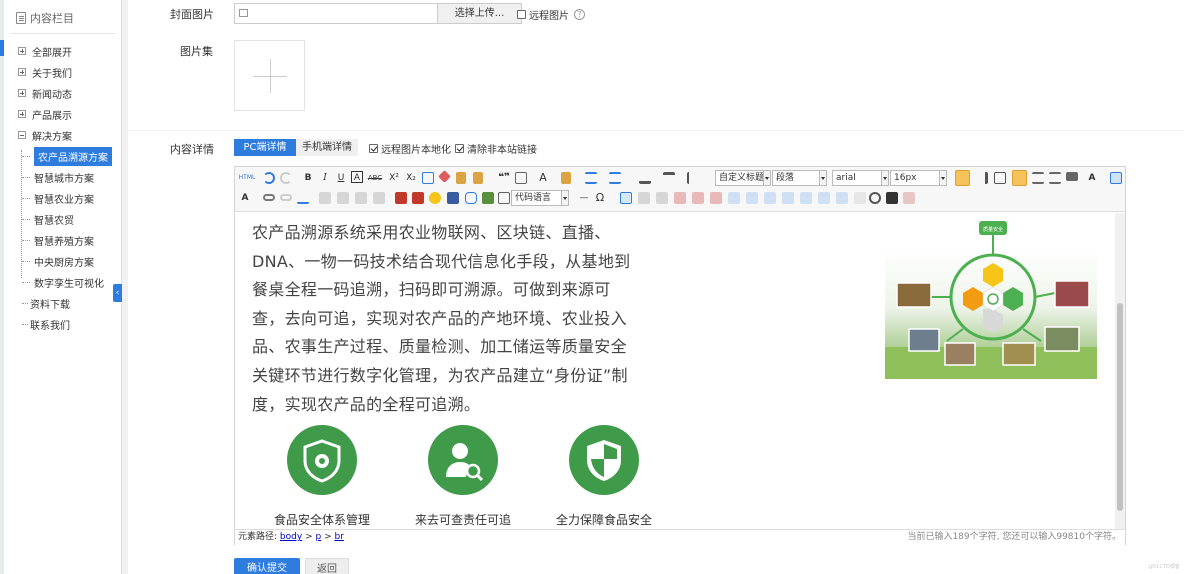  I want to click on format-match-icon, so click(428, 178).